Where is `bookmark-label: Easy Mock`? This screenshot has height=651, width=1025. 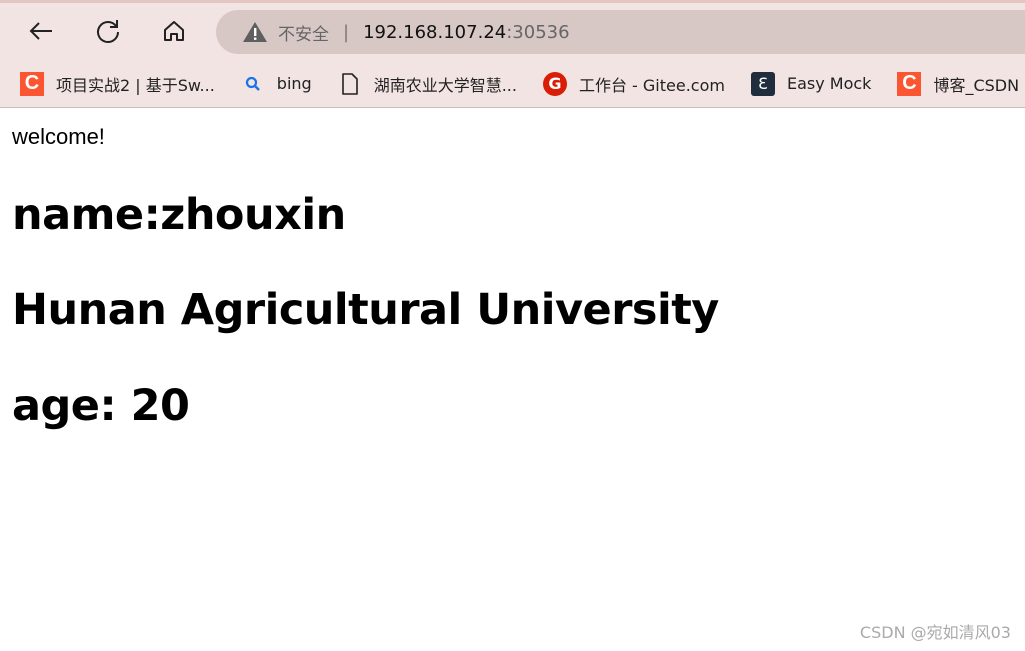
bookmark-label: Easy Mock is located at coordinates (829, 83).